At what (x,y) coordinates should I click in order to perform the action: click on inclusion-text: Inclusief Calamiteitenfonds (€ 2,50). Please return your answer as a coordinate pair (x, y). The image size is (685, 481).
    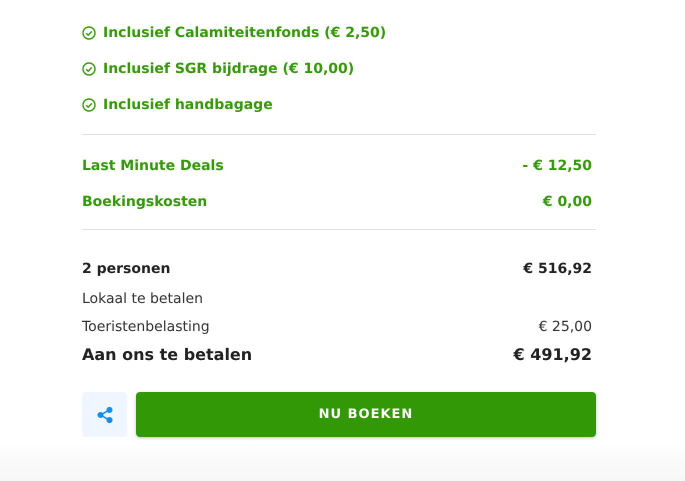
    Looking at the image, I should click on (244, 33).